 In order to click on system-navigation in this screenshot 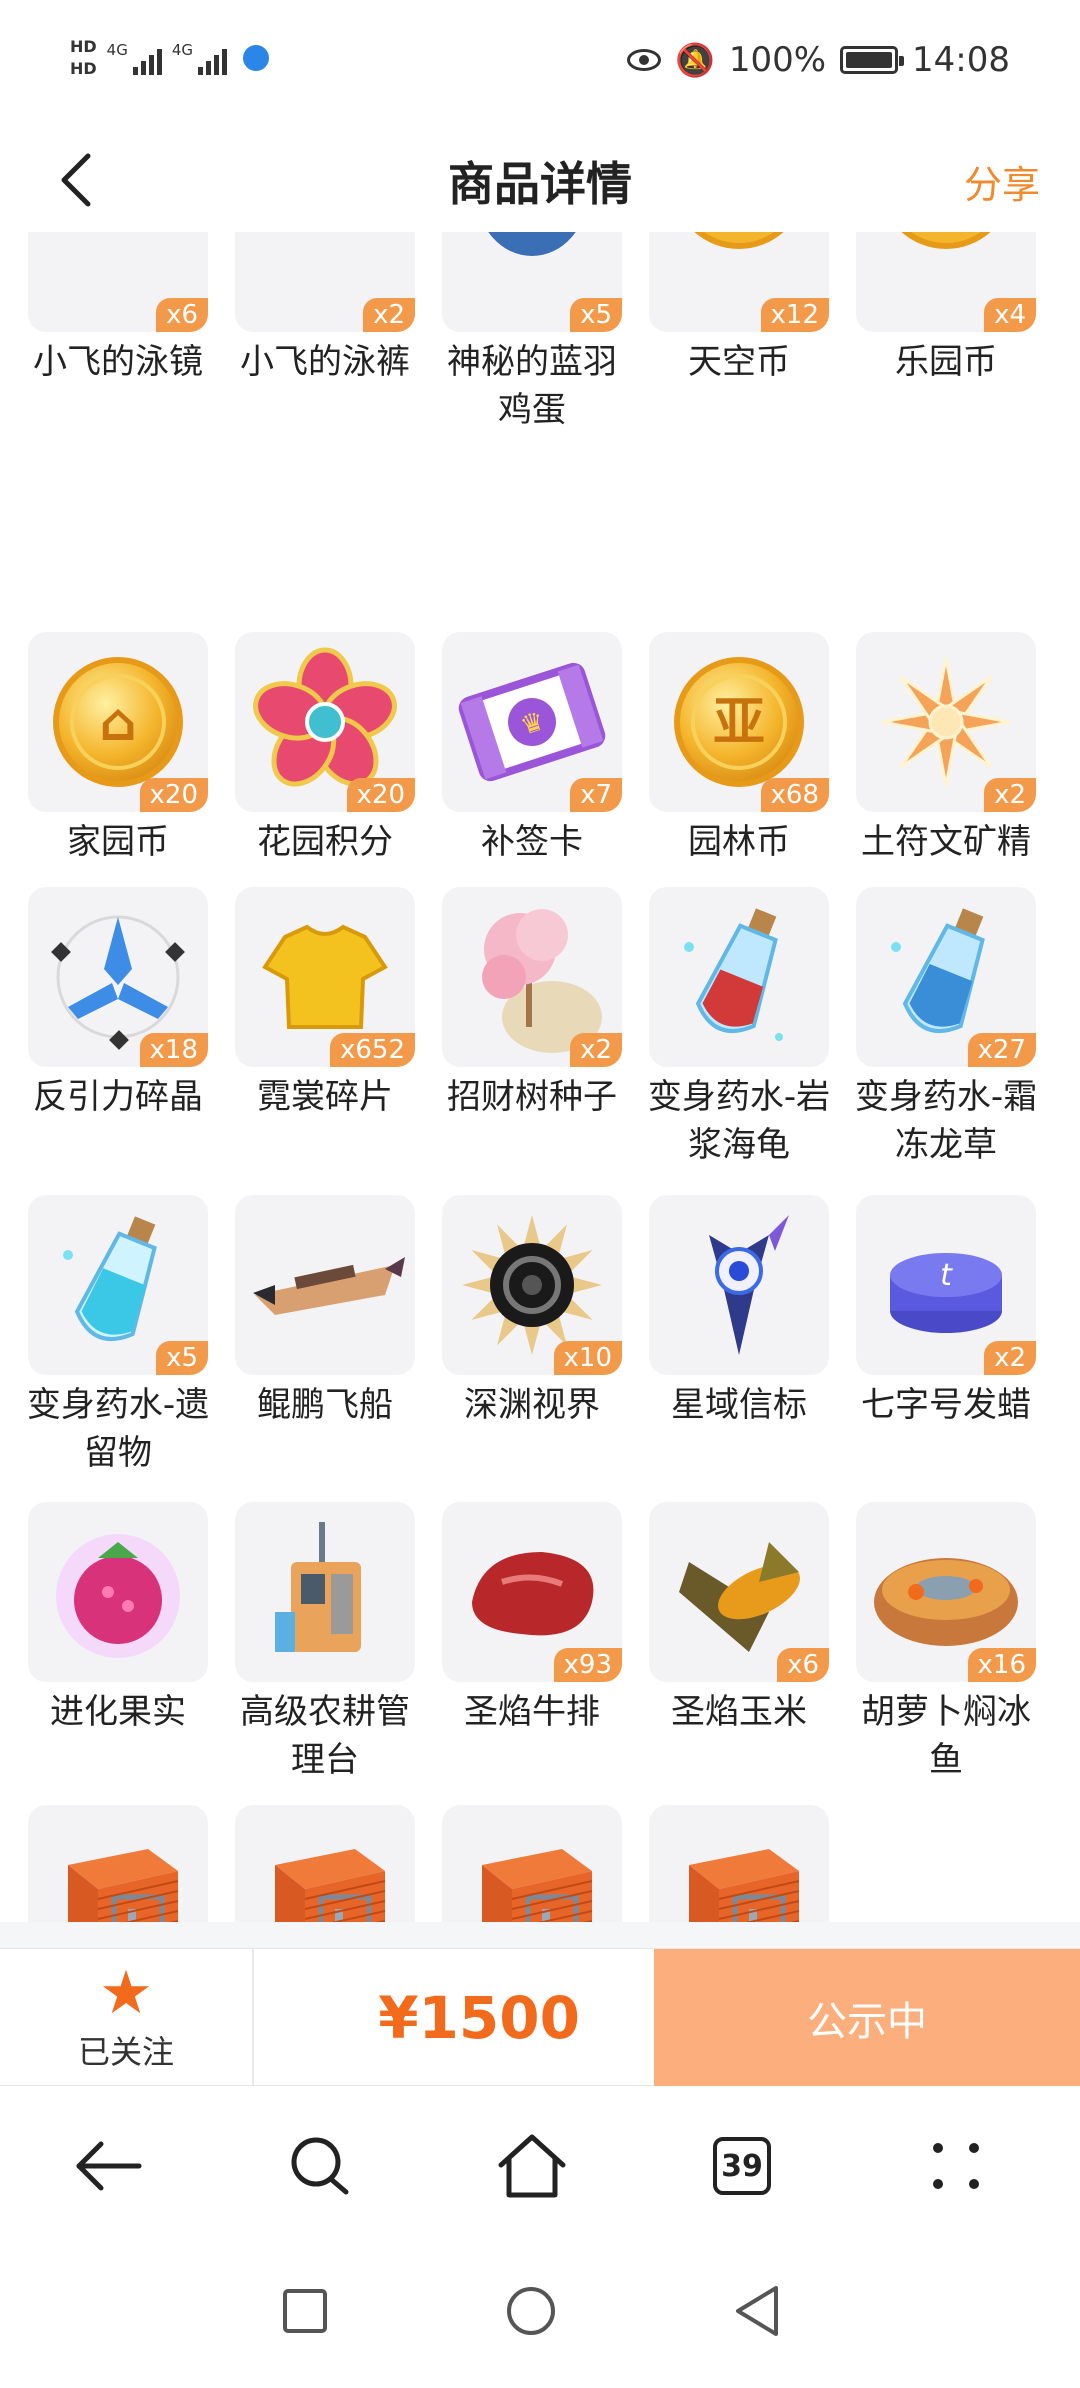, I will do `click(540, 2312)`.